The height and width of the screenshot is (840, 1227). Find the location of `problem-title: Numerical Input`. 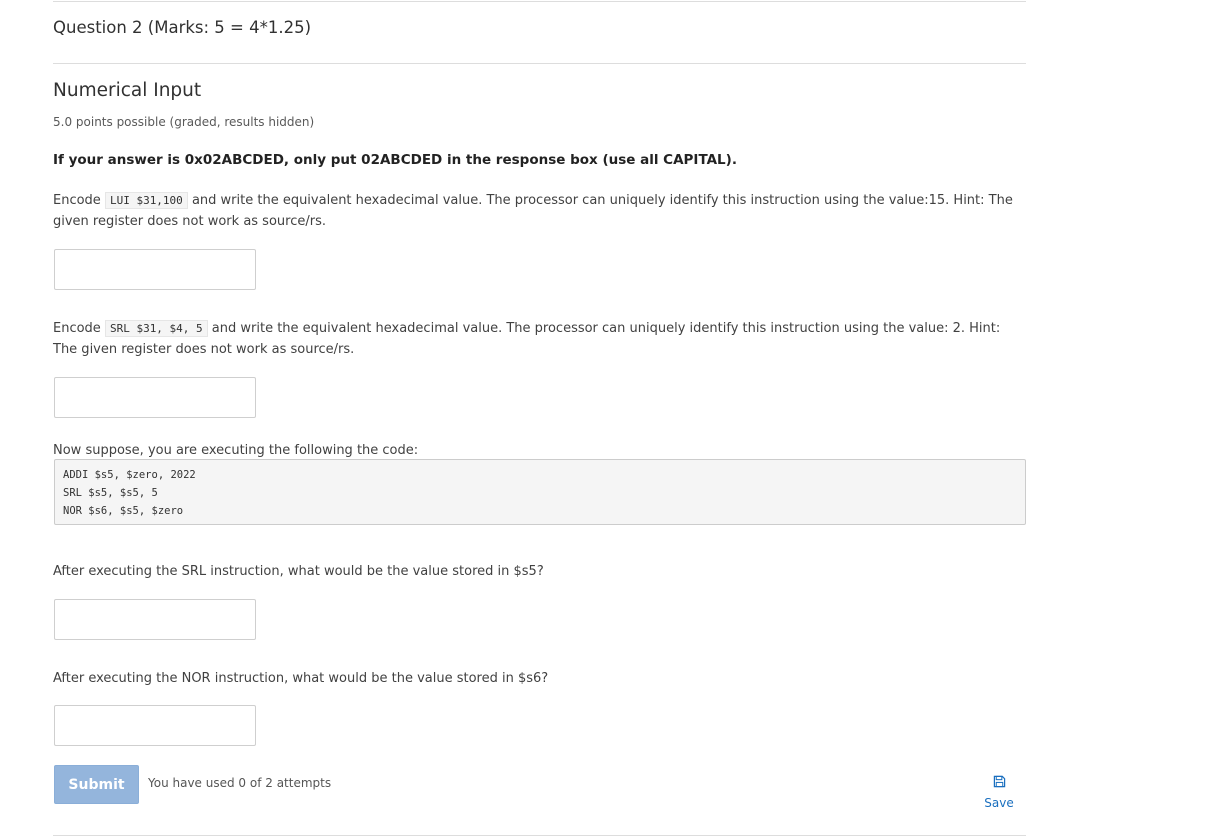

problem-title: Numerical Input is located at coordinates (127, 90).